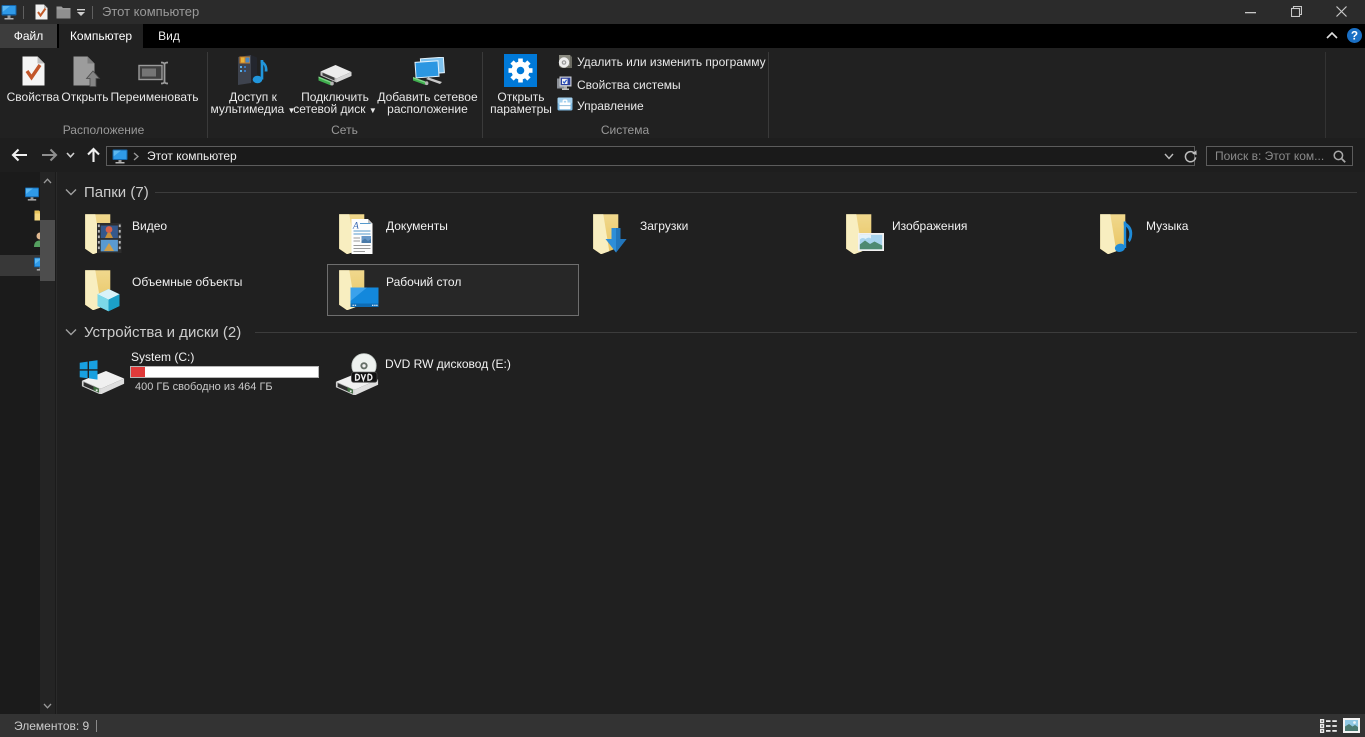  Describe the element at coordinates (355, 227) in the screenshot. I see `svg-text: A` at that location.